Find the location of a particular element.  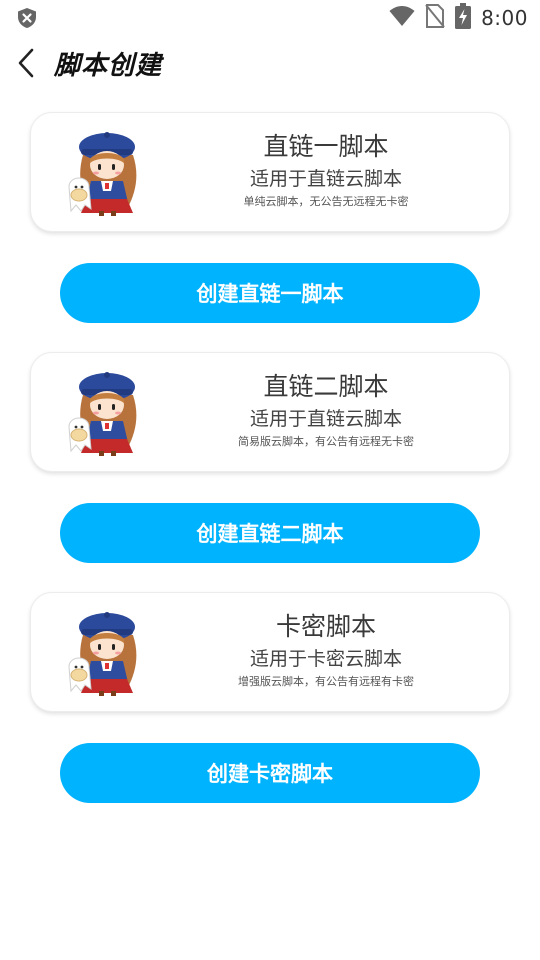

card-description: 简易版云脚本，有公告有远程无卡密 is located at coordinates (326, 441).